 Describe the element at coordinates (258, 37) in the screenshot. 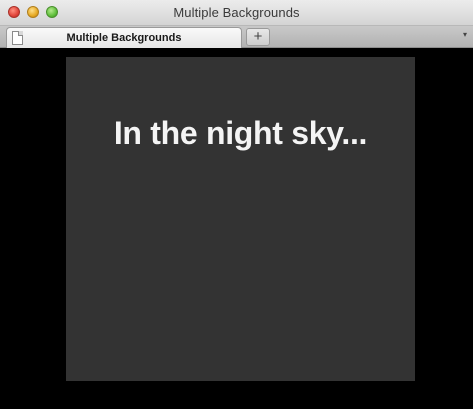

I see `new-tab-button: +` at that location.